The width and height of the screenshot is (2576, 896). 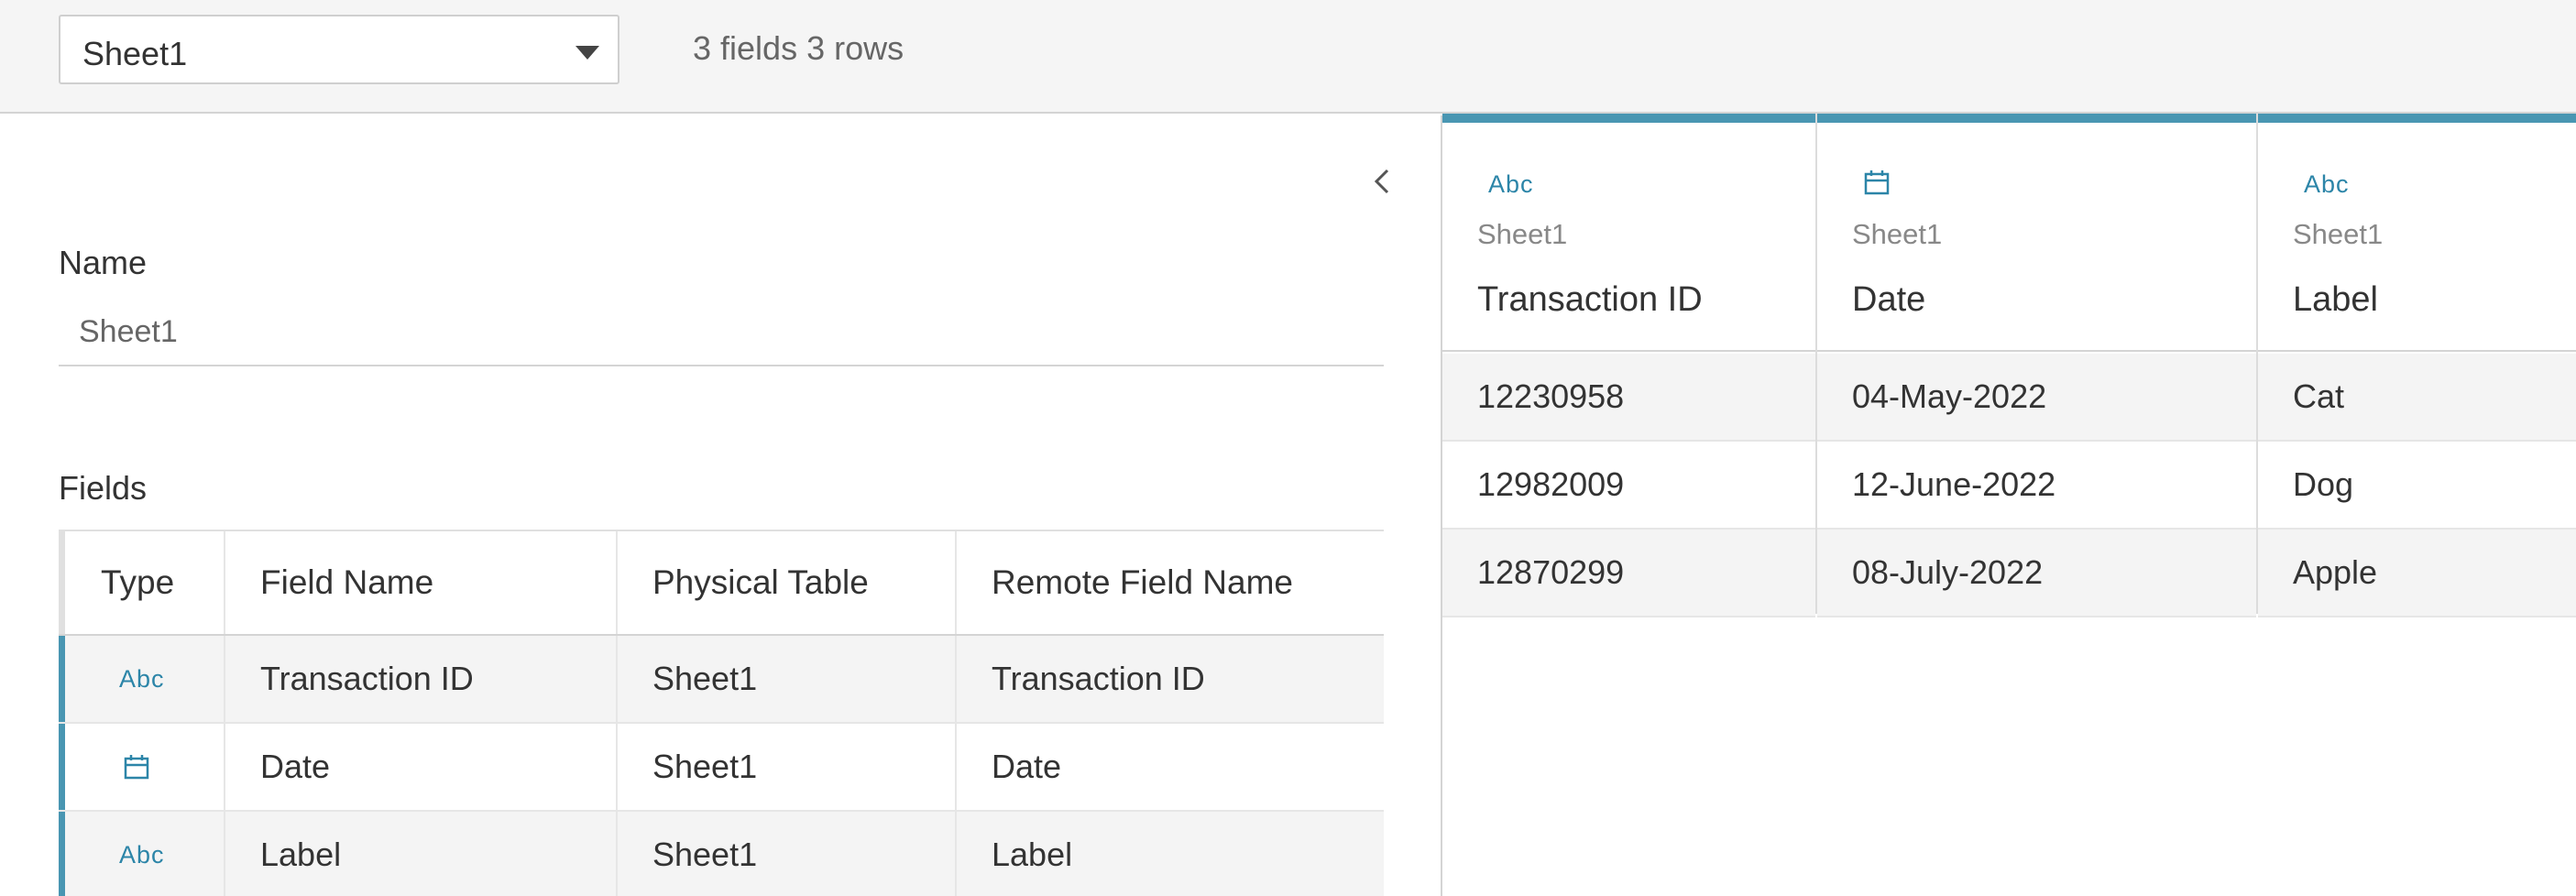 What do you see at coordinates (421, 767) in the screenshot?
I see `field-name-cell: Date` at bounding box center [421, 767].